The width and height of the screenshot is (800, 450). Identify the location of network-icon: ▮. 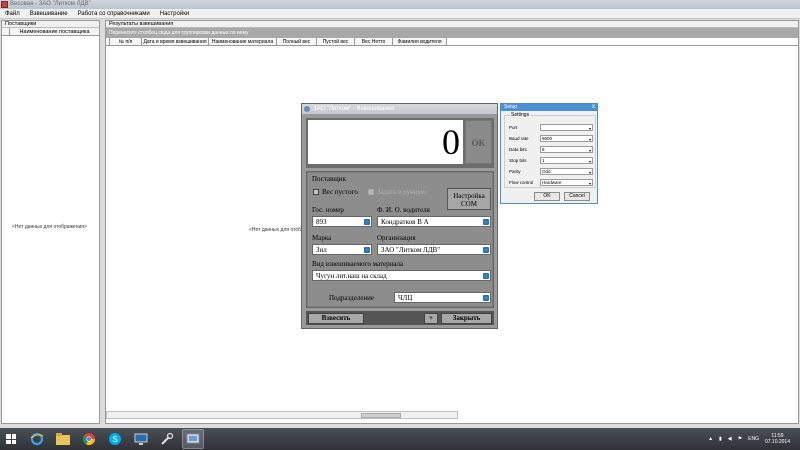
(720, 439).